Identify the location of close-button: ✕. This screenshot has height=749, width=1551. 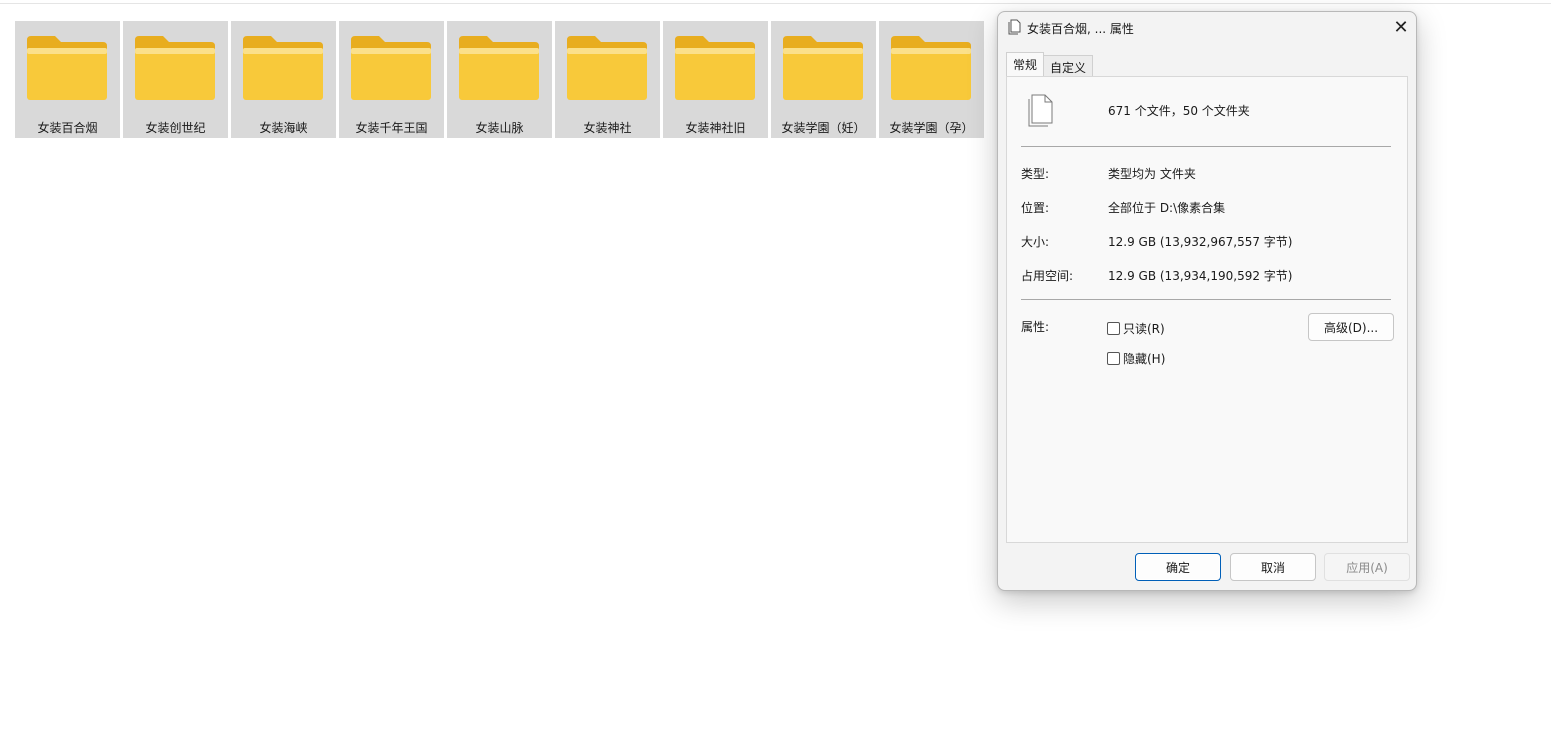
(1401, 27).